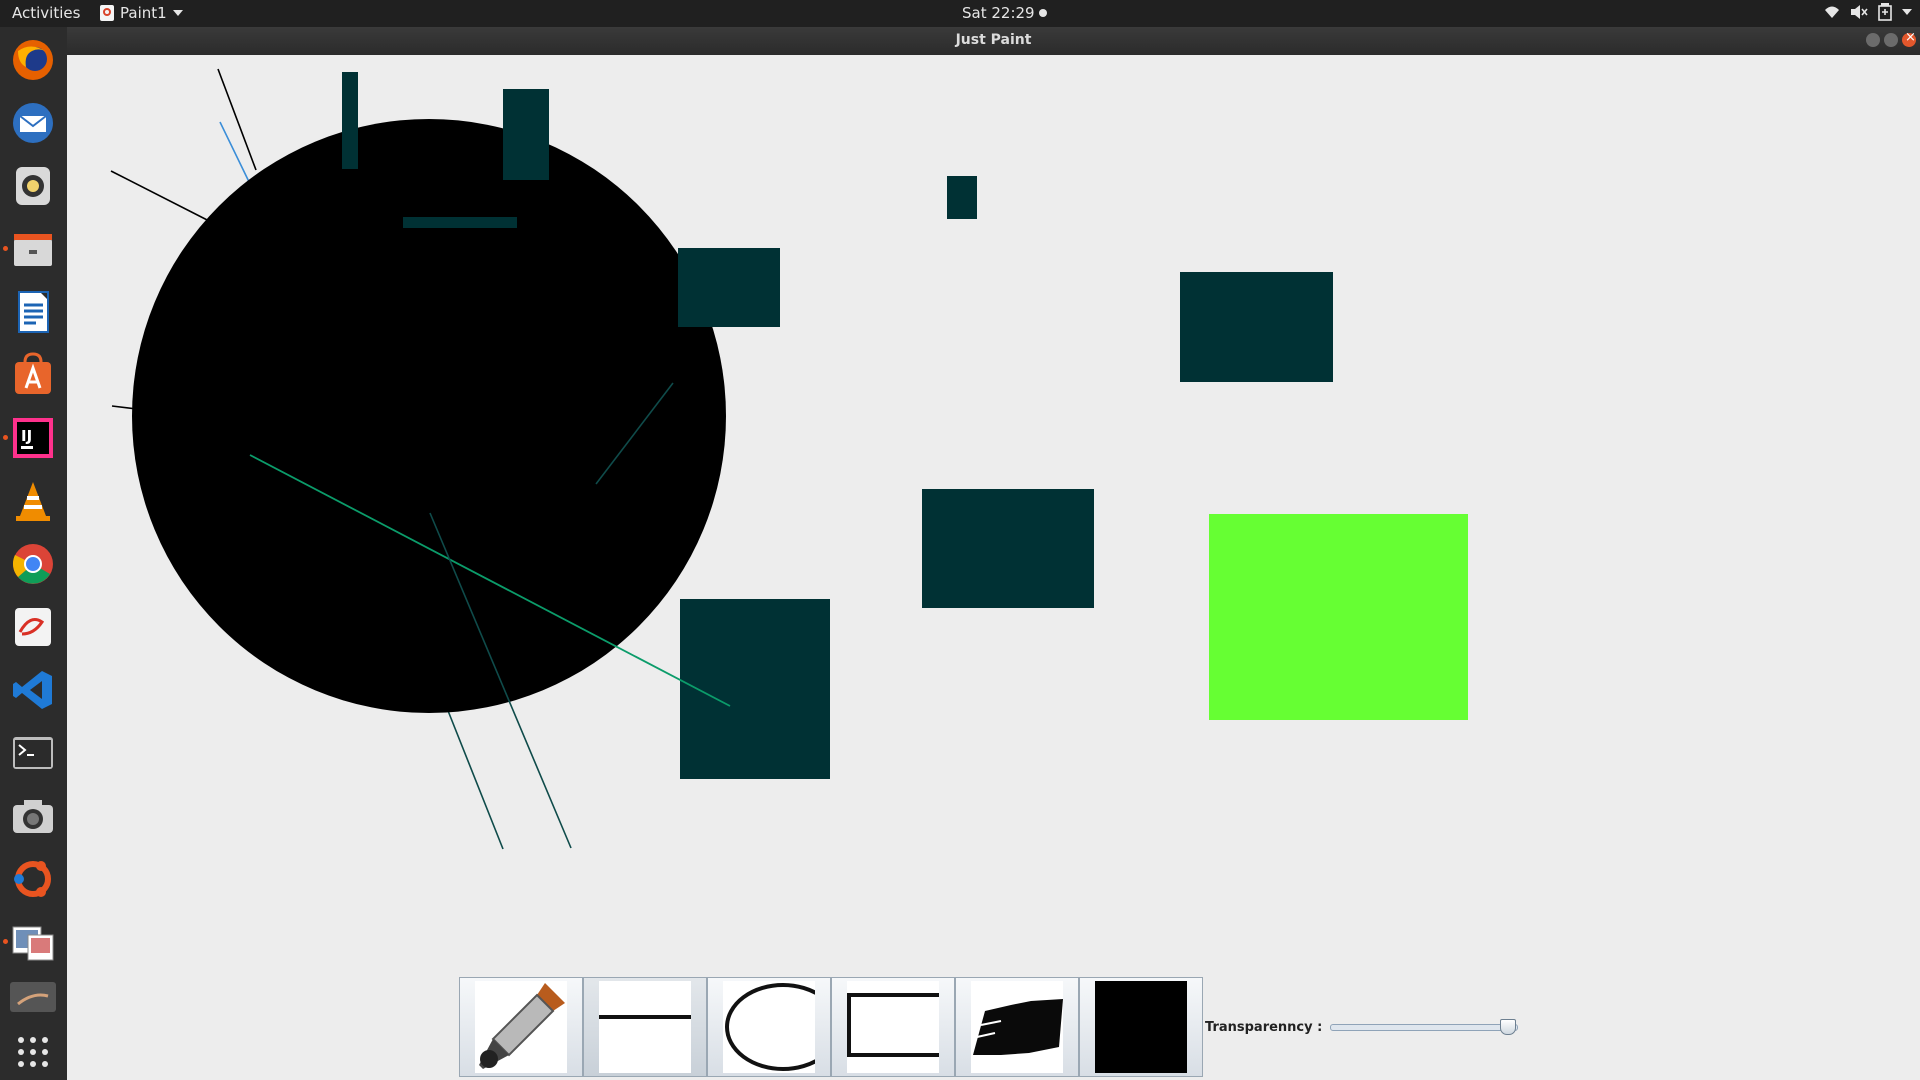 The height and width of the screenshot is (1080, 1920). I want to click on thunderbird-icon, so click(33, 123).